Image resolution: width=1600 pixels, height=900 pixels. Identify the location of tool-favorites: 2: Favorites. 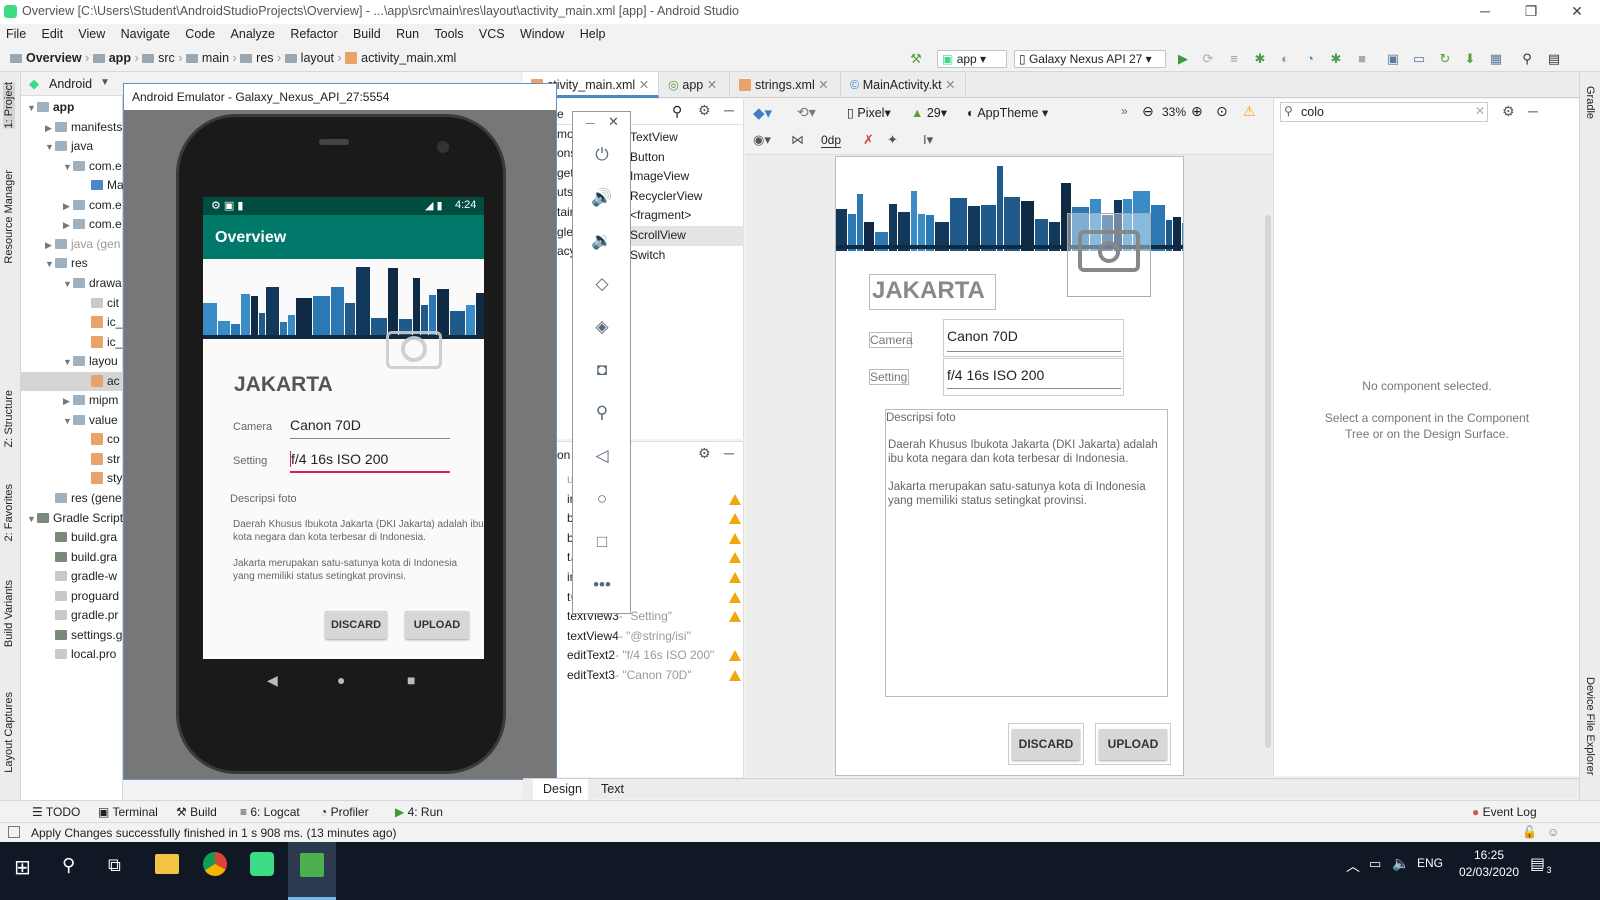
(9, 512).